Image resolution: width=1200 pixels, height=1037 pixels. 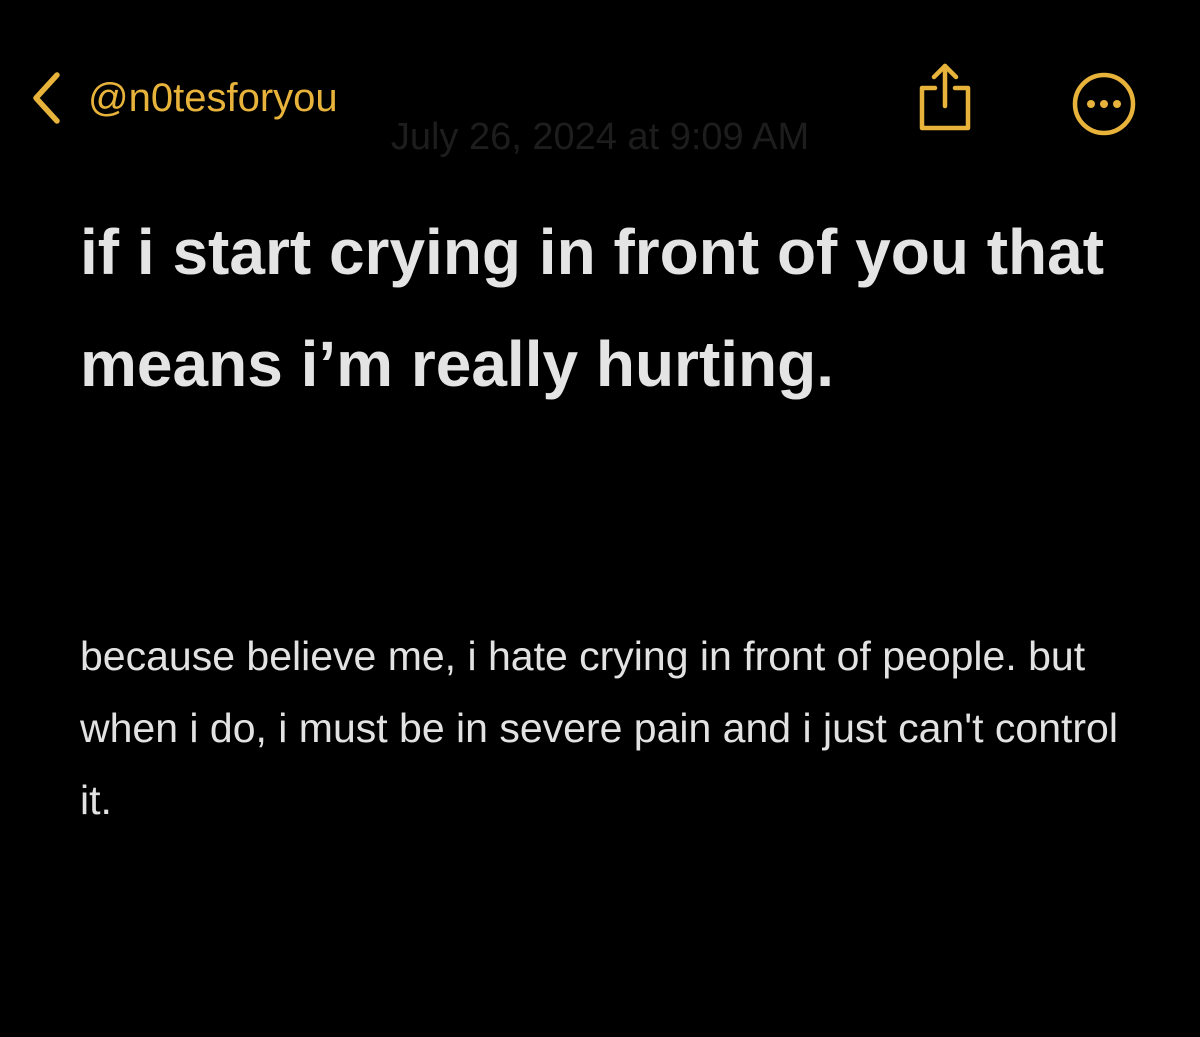 What do you see at coordinates (600, 137) in the screenshot?
I see `note-date: July 26, 2024 at 9:09 AM` at bounding box center [600, 137].